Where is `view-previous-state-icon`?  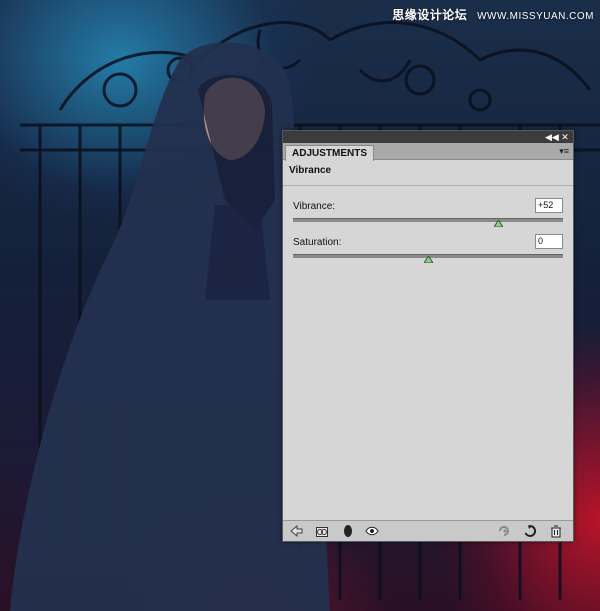
view-previous-state-icon is located at coordinates (504, 531).